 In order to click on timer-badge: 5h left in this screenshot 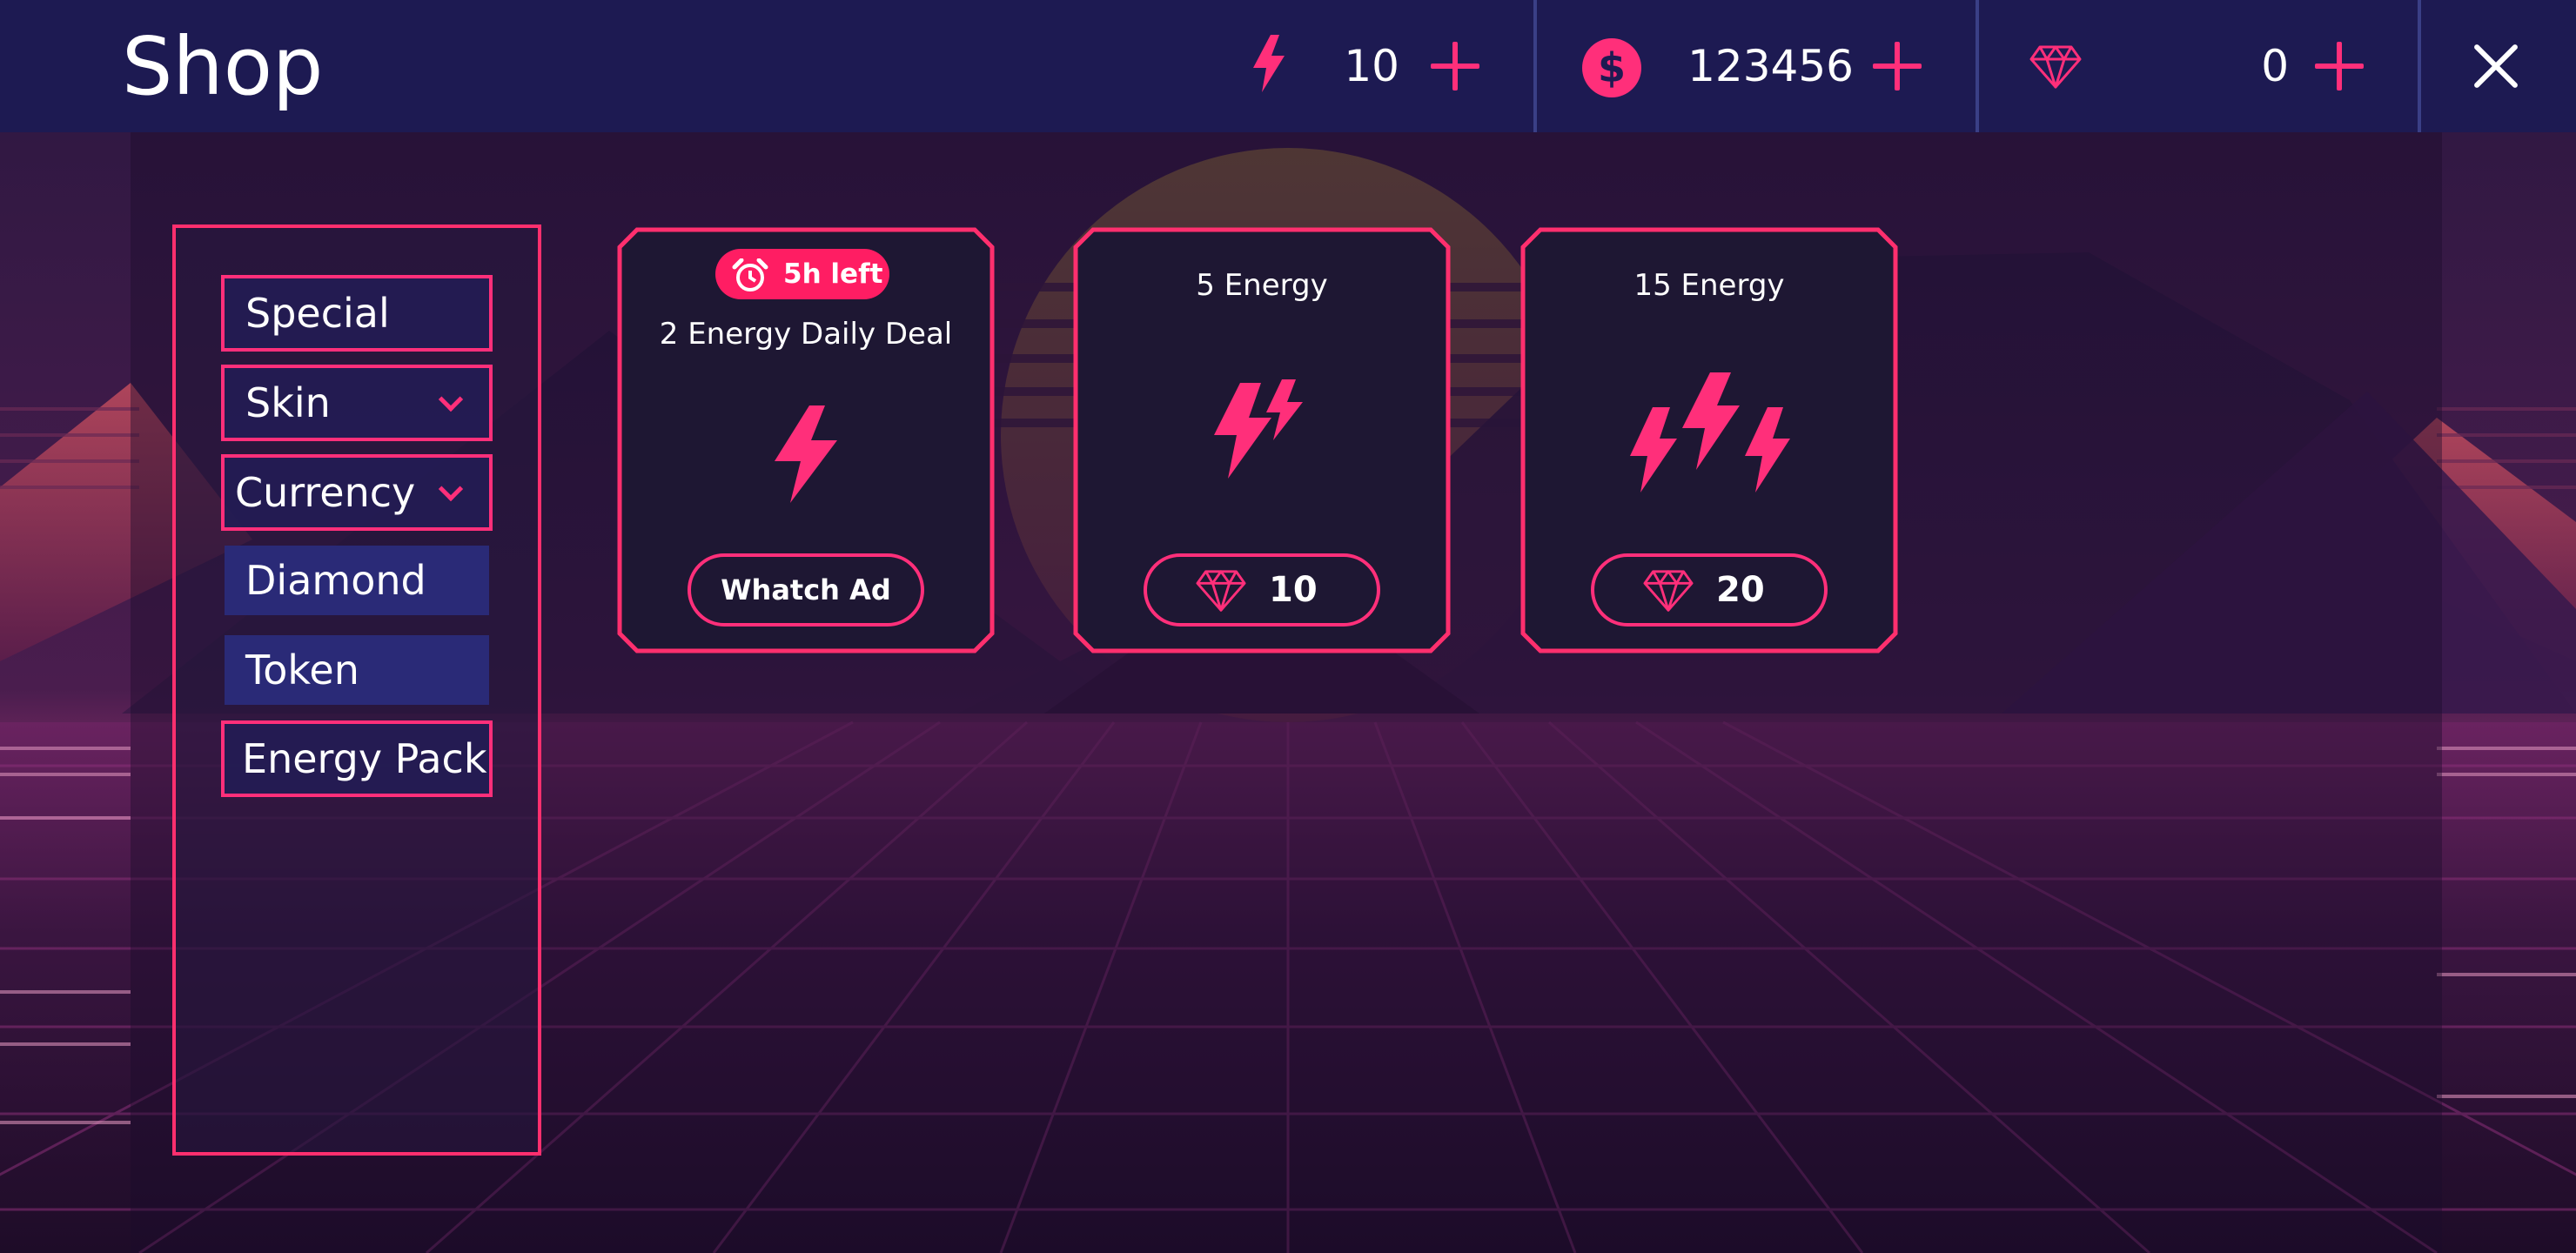, I will do `click(802, 274)`.